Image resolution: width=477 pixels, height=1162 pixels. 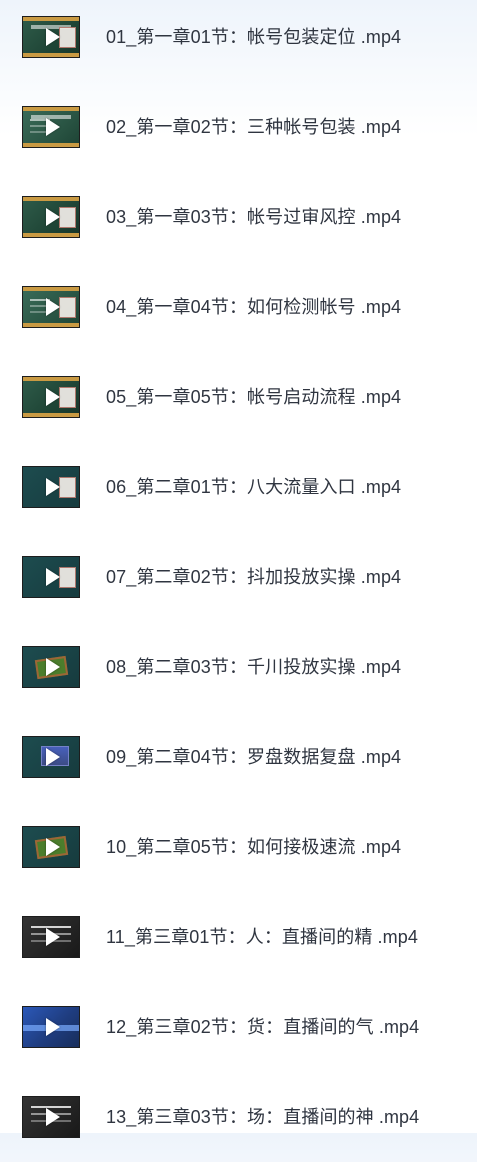 I want to click on list-item: 08_第二章03节：千川投放实操 .mp4, so click(x=238, y=667).